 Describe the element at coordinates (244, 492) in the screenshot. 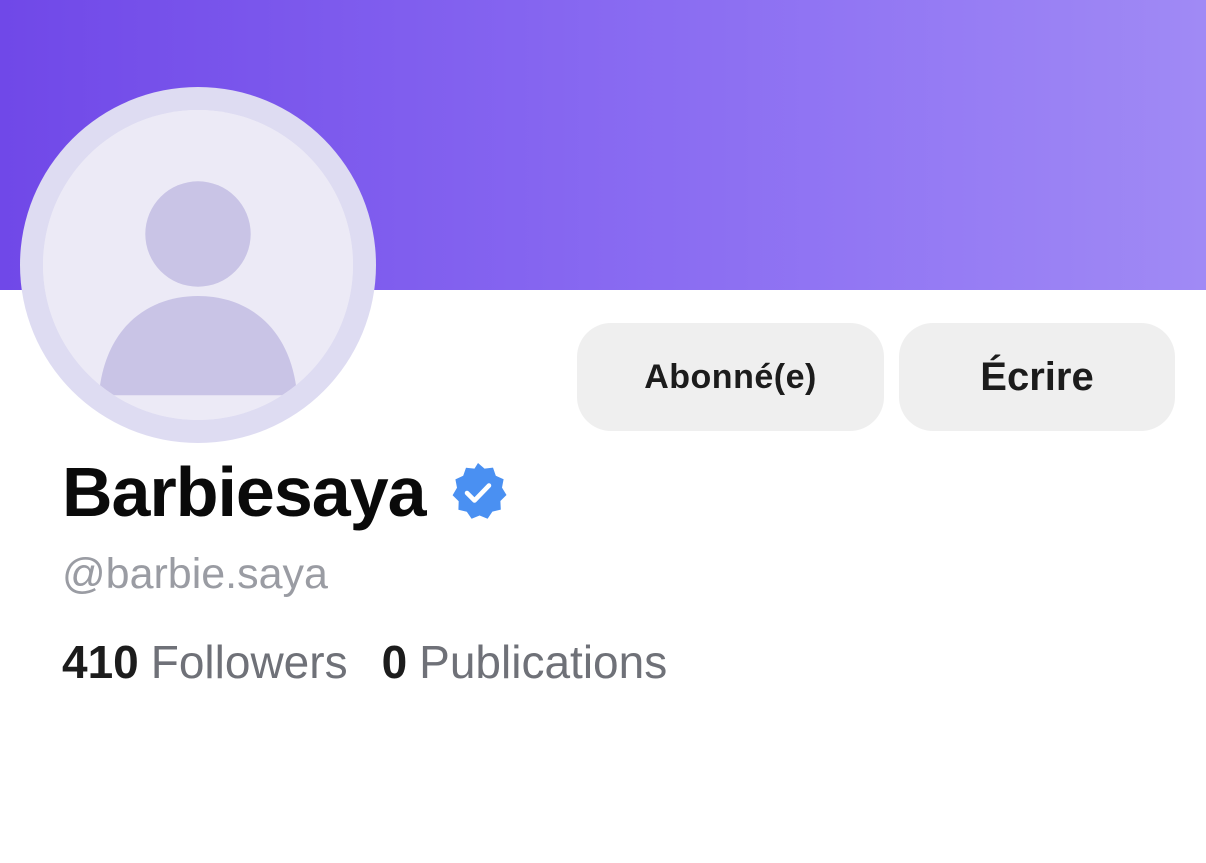

I see `display-name: Barbiesaya` at that location.